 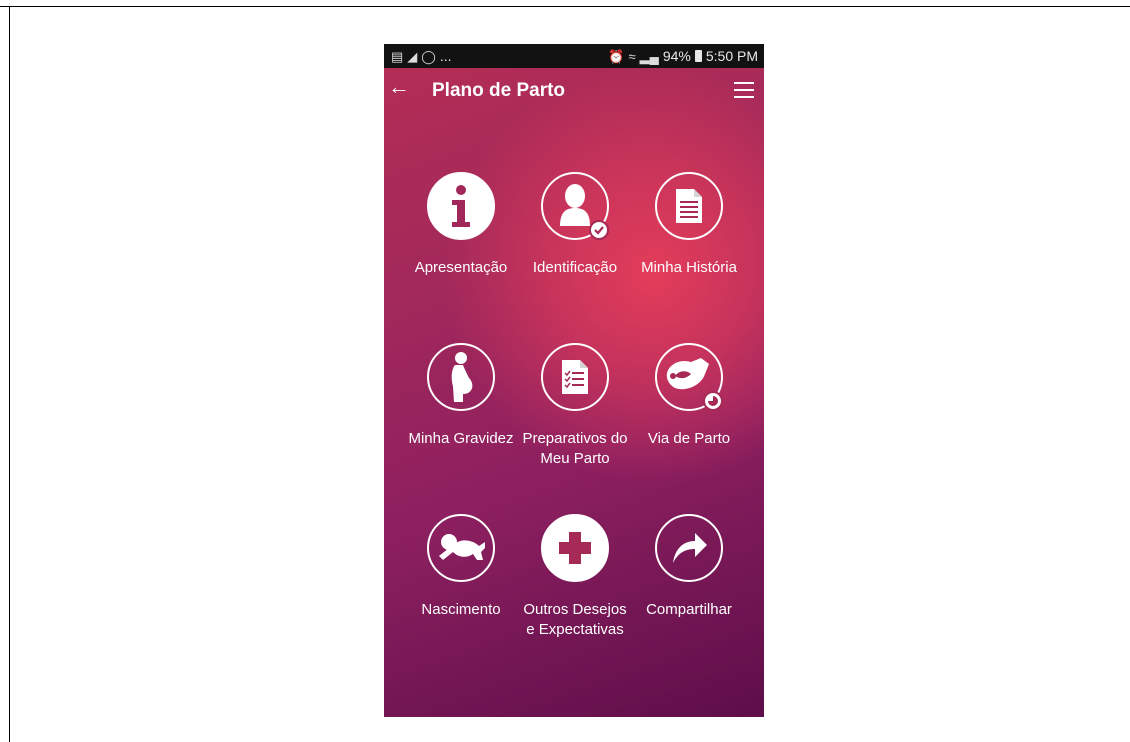 I want to click on menu-item-nascimento: Nascimento, so click(x=461, y=599).